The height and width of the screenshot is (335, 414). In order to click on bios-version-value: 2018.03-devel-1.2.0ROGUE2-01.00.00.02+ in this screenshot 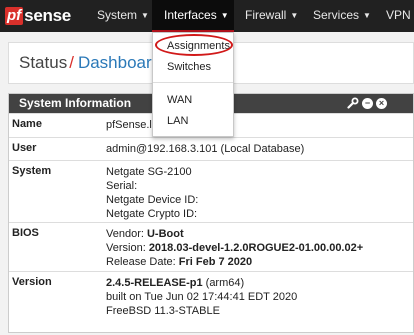, I will do `click(256, 248)`.